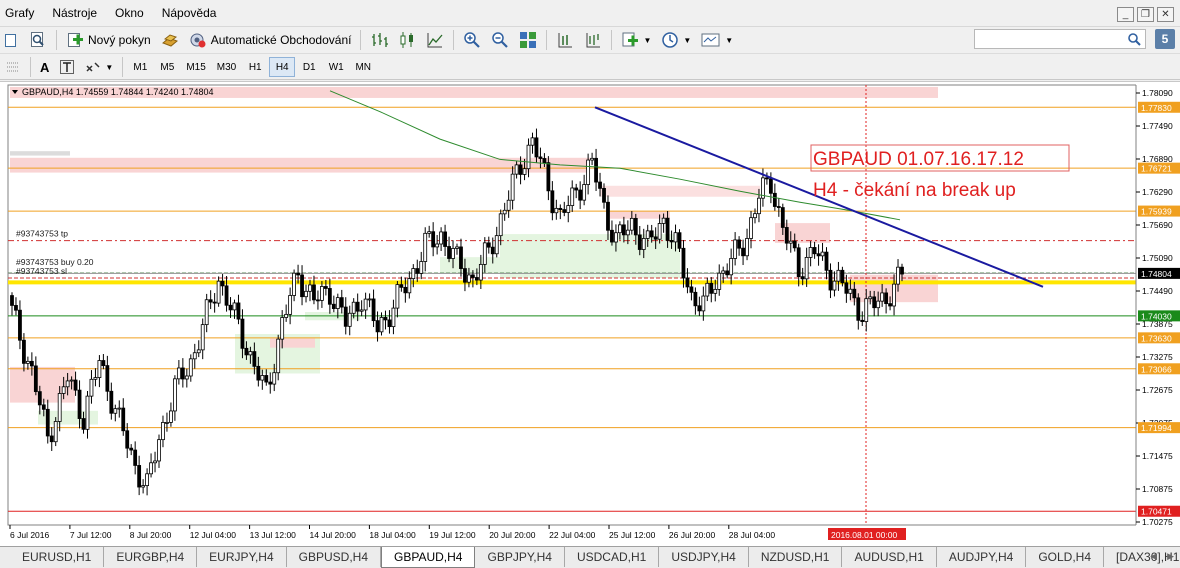  Describe the element at coordinates (647, 40) in the screenshot. I see `chevron-down-icon: ▼` at that location.